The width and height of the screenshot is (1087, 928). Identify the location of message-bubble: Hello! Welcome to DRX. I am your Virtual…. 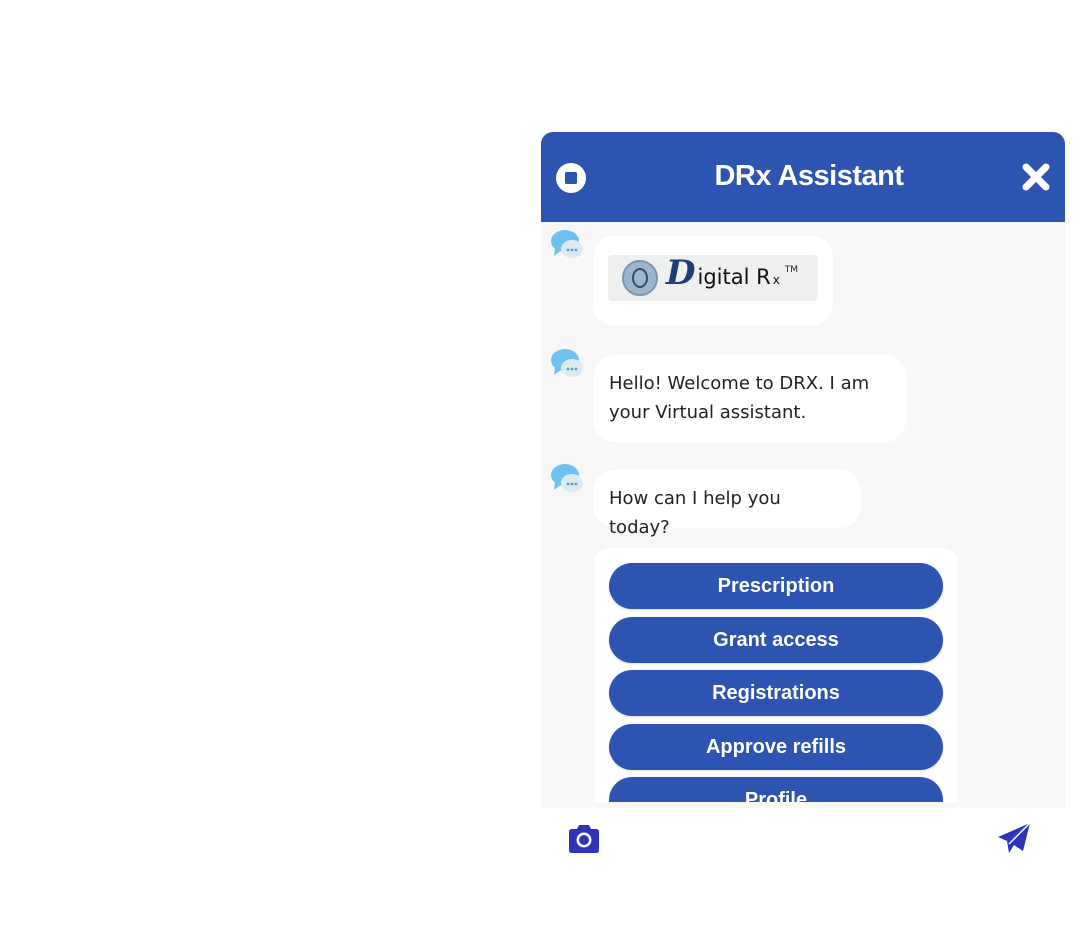
(749, 398).